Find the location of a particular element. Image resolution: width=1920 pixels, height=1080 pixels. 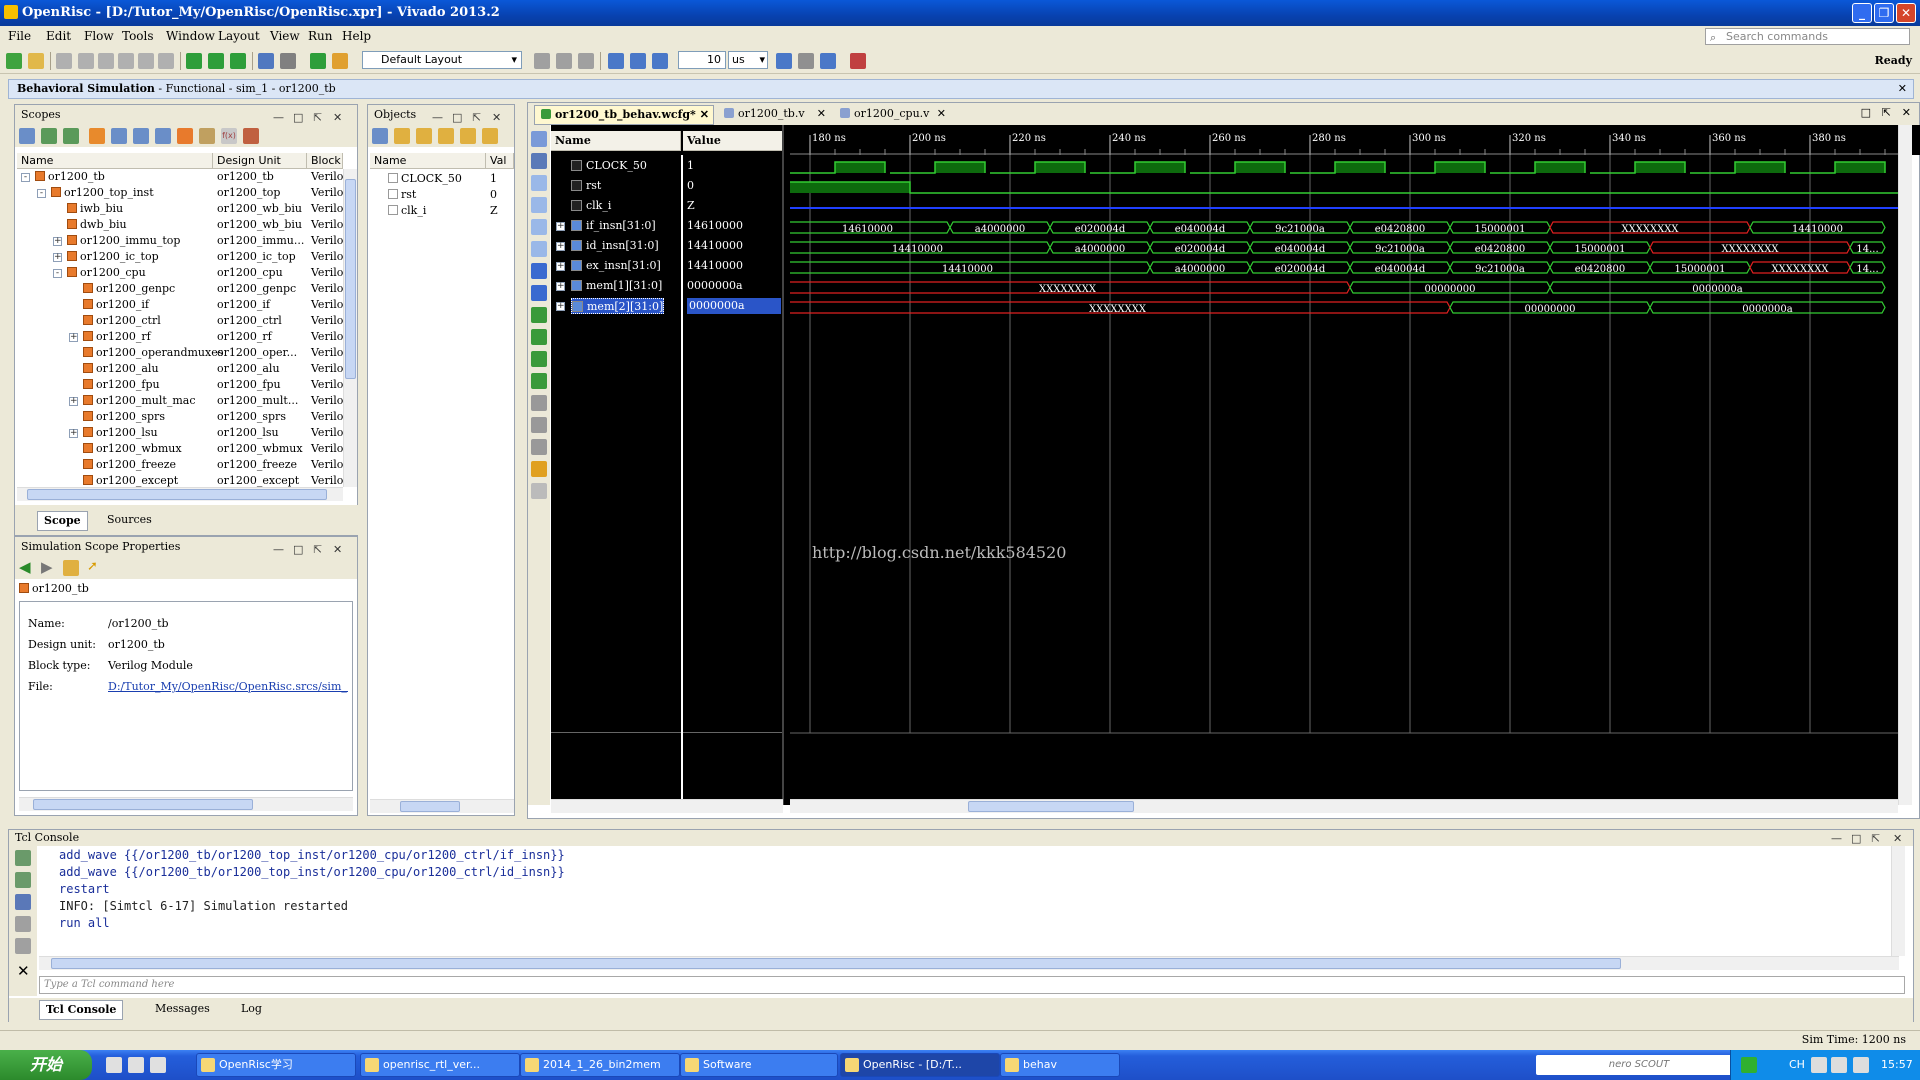

gear-icon is located at coordinates (340, 61).